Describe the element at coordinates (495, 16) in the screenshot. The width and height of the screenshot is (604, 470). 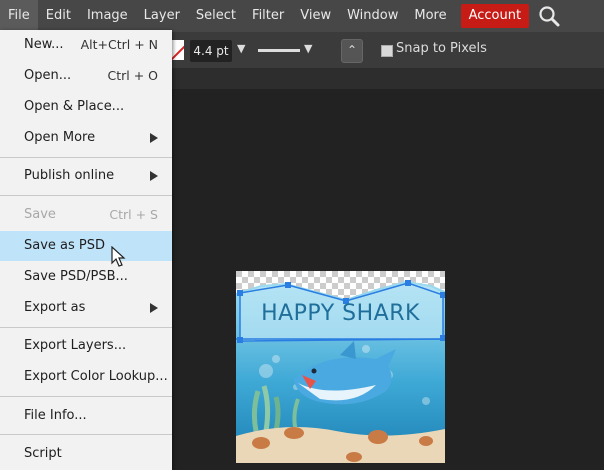
I see `account-button: Account` at that location.